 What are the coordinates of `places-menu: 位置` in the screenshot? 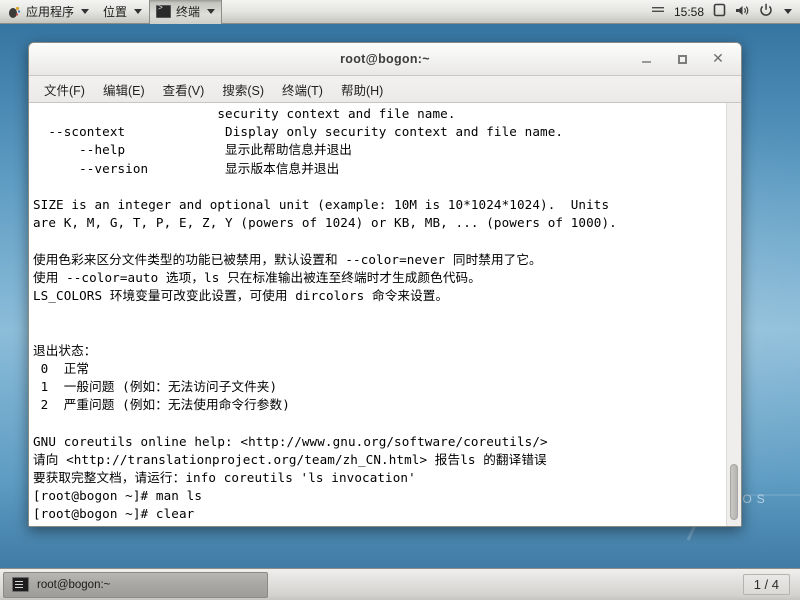 It's located at (122, 12).